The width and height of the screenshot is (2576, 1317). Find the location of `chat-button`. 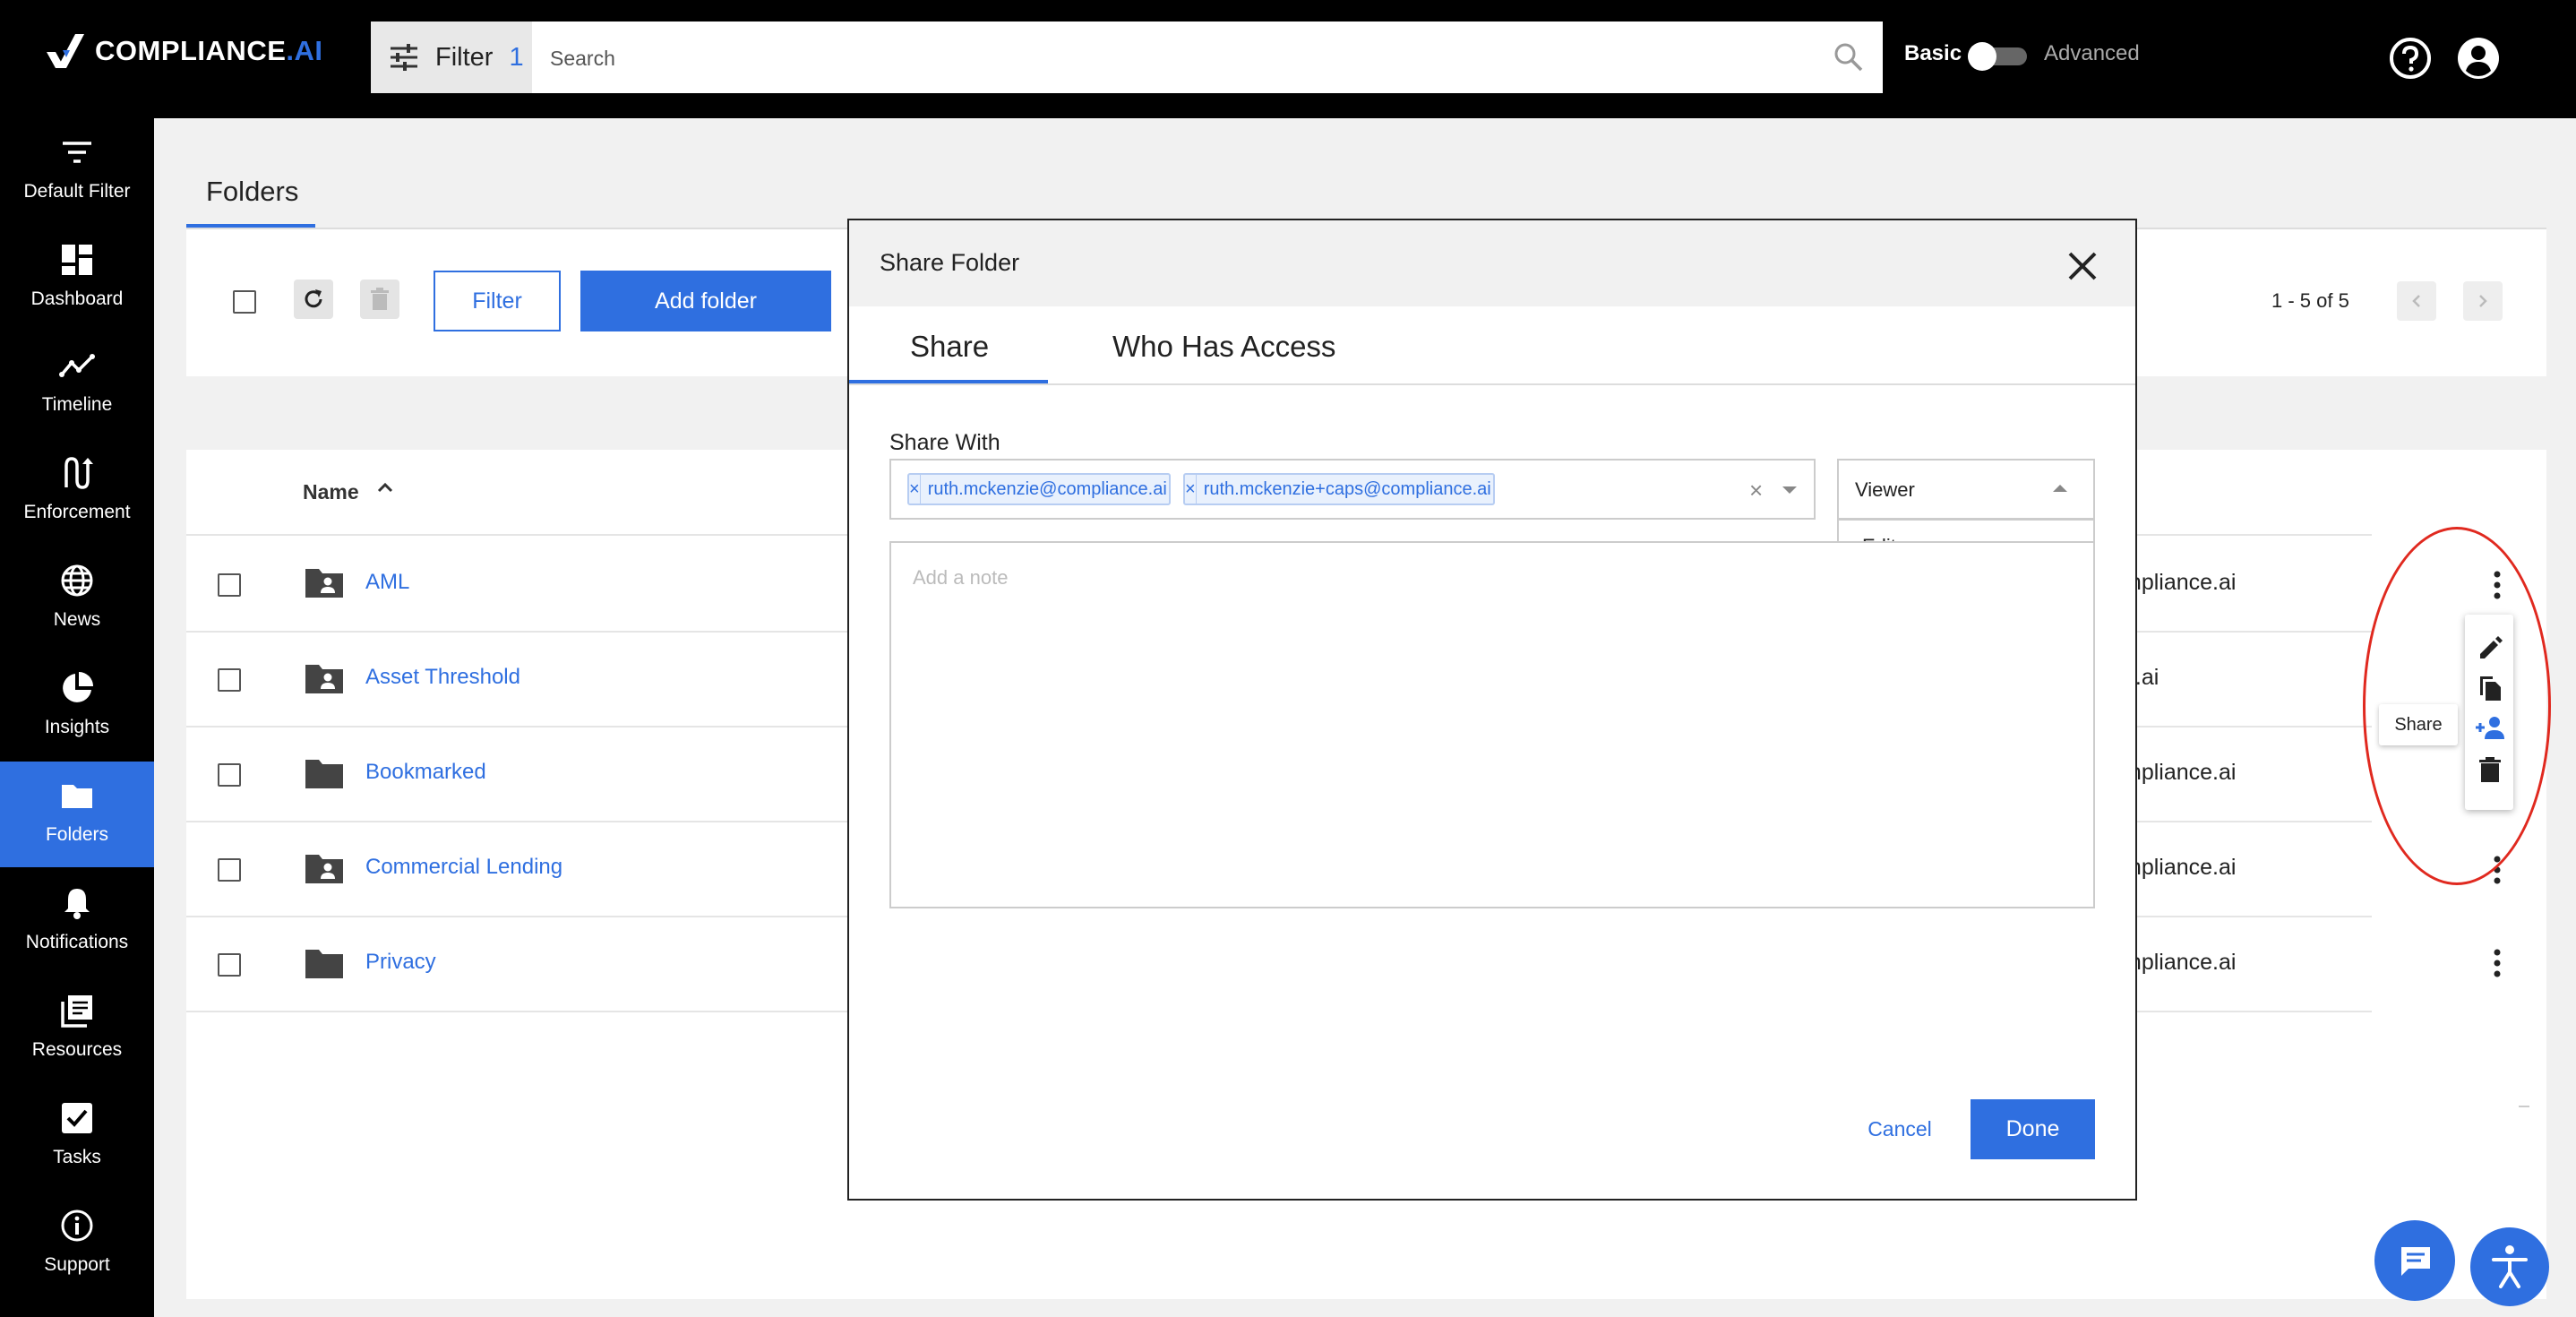

chat-button is located at coordinates (2414, 1260).